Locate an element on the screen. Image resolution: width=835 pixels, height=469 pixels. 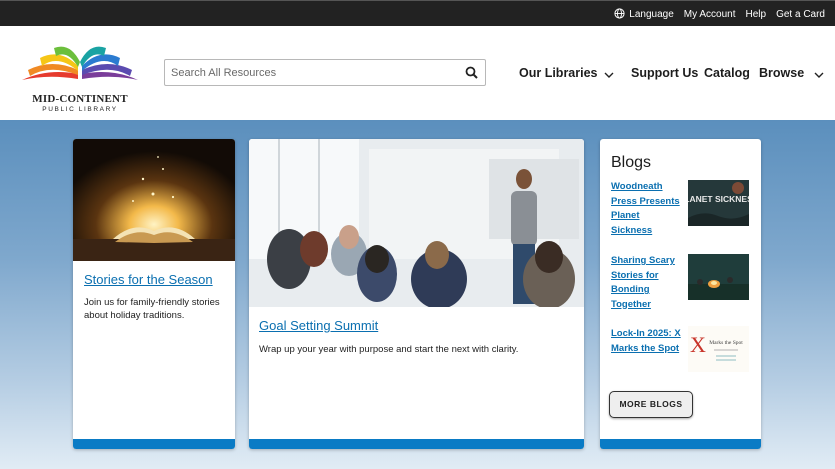
magic-book-image is located at coordinates (154, 200).